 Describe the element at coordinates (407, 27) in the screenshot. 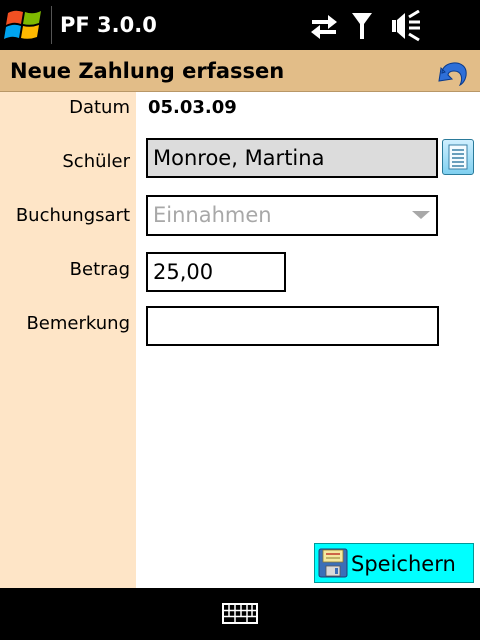

I see `speaker-muted-icon` at that location.